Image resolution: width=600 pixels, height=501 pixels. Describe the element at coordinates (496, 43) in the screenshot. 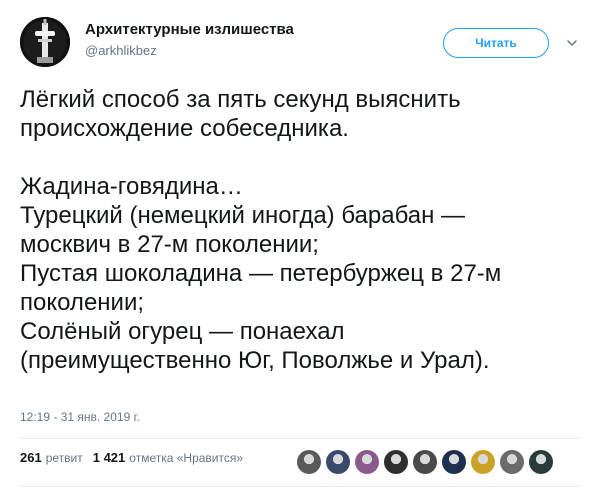

I see `follow-button: Читать` at that location.